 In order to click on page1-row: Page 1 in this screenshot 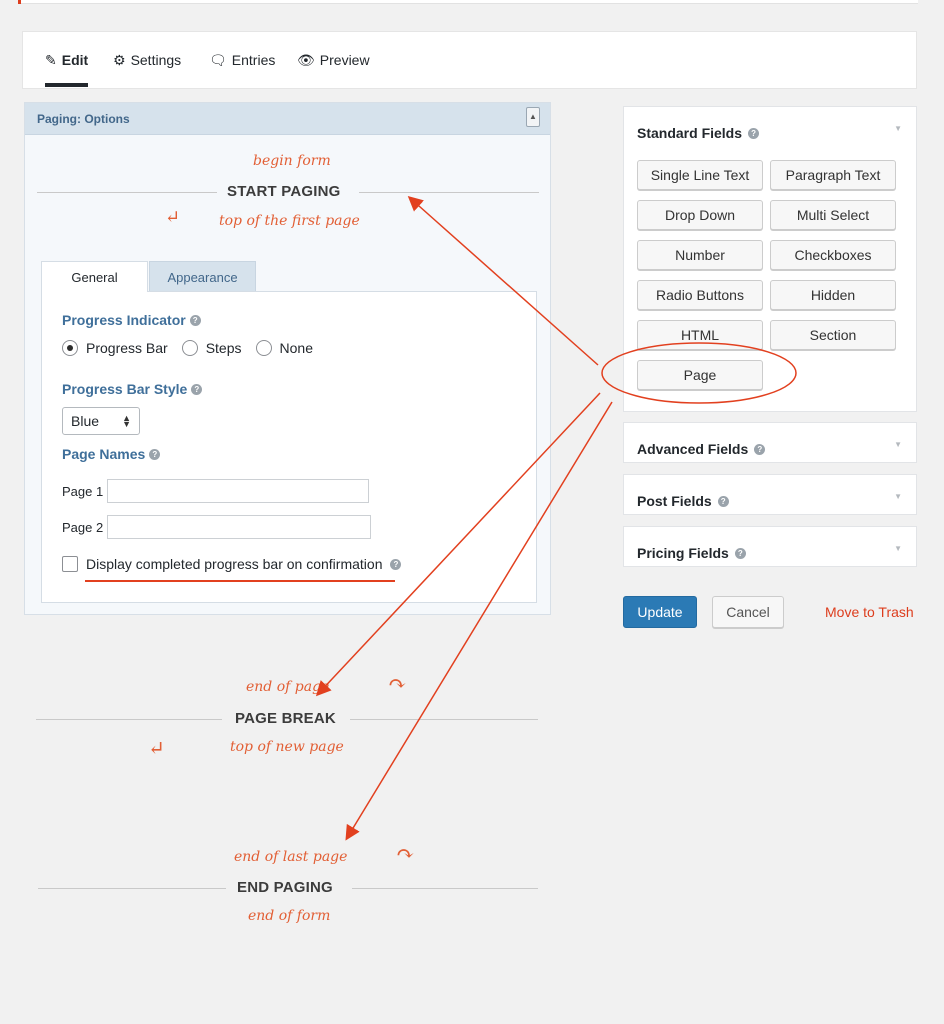, I will do `click(216, 491)`.